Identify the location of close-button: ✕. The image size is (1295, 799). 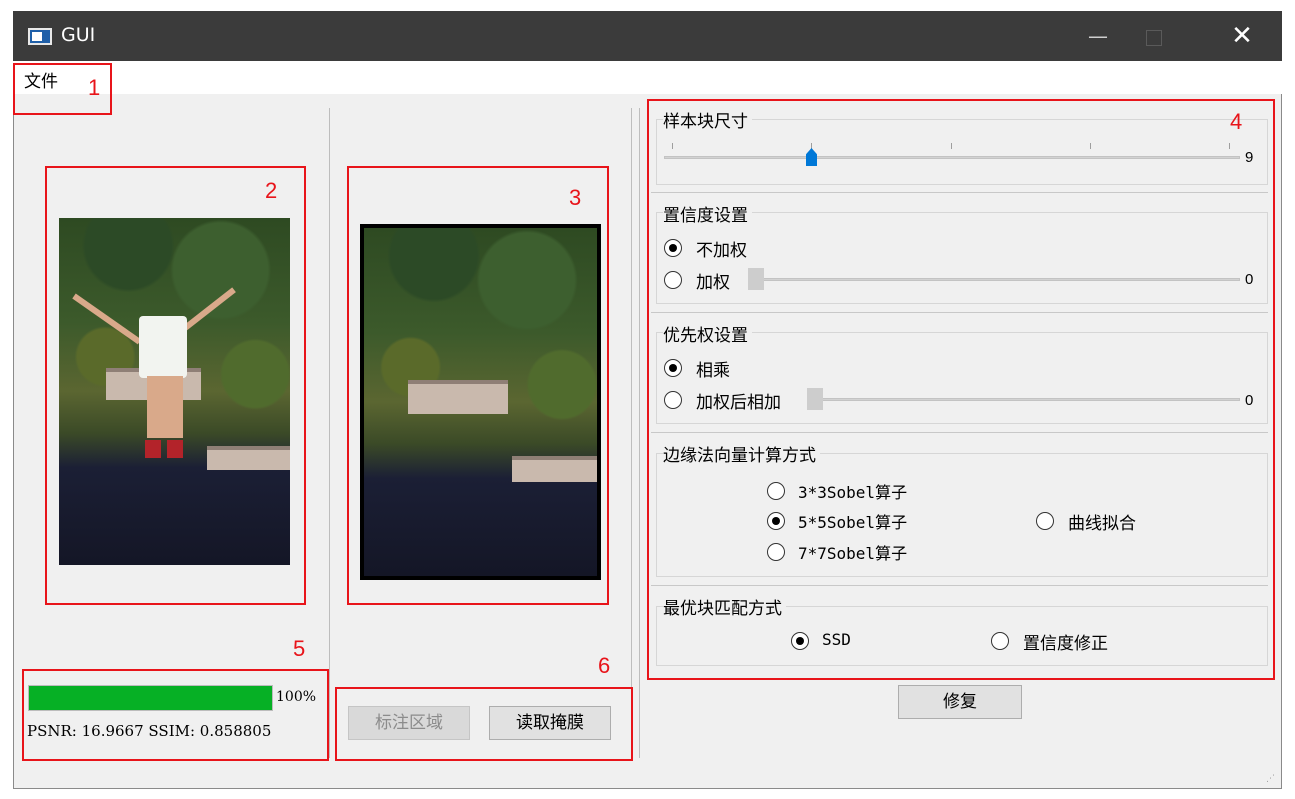
(1242, 36).